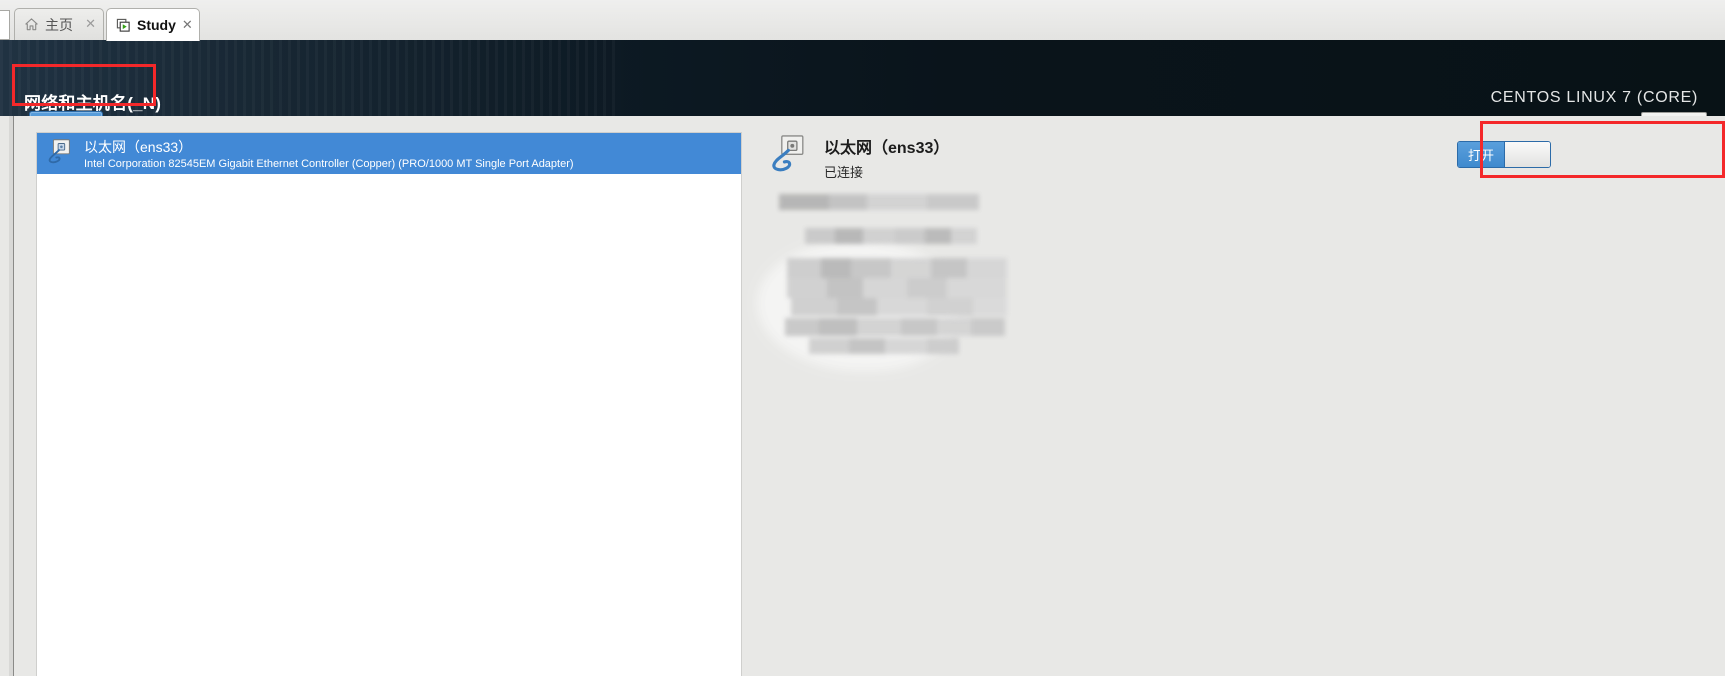 The width and height of the screenshot is (1725, 676). Describe the element at coordinates (123, 25) in the screenshot. I see `vm-play-icon` at that location.